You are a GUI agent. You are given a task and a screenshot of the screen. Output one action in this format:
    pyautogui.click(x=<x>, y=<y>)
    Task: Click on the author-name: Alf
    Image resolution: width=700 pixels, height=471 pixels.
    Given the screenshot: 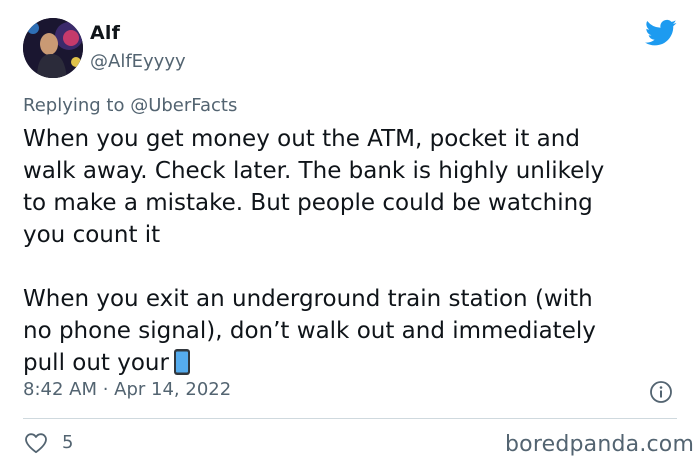 What is the action you would take?
    pyautogui.click(x=105, y=33)
    